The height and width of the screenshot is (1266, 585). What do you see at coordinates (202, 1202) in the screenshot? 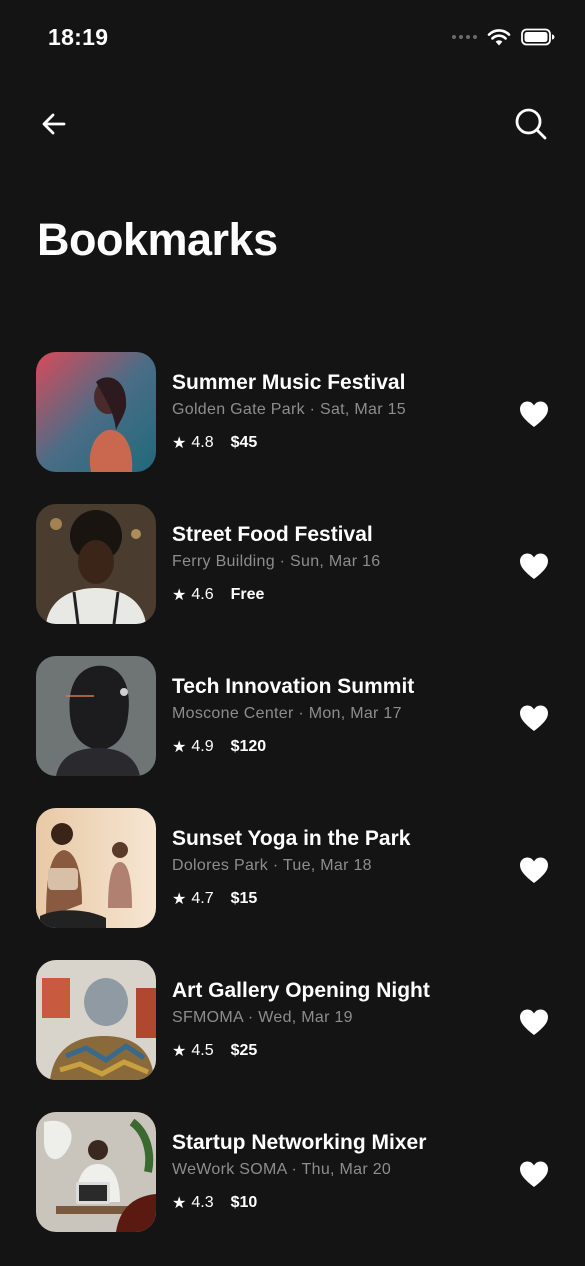
I see `event-rating: 4.3` at bounding box center [202, 1202].